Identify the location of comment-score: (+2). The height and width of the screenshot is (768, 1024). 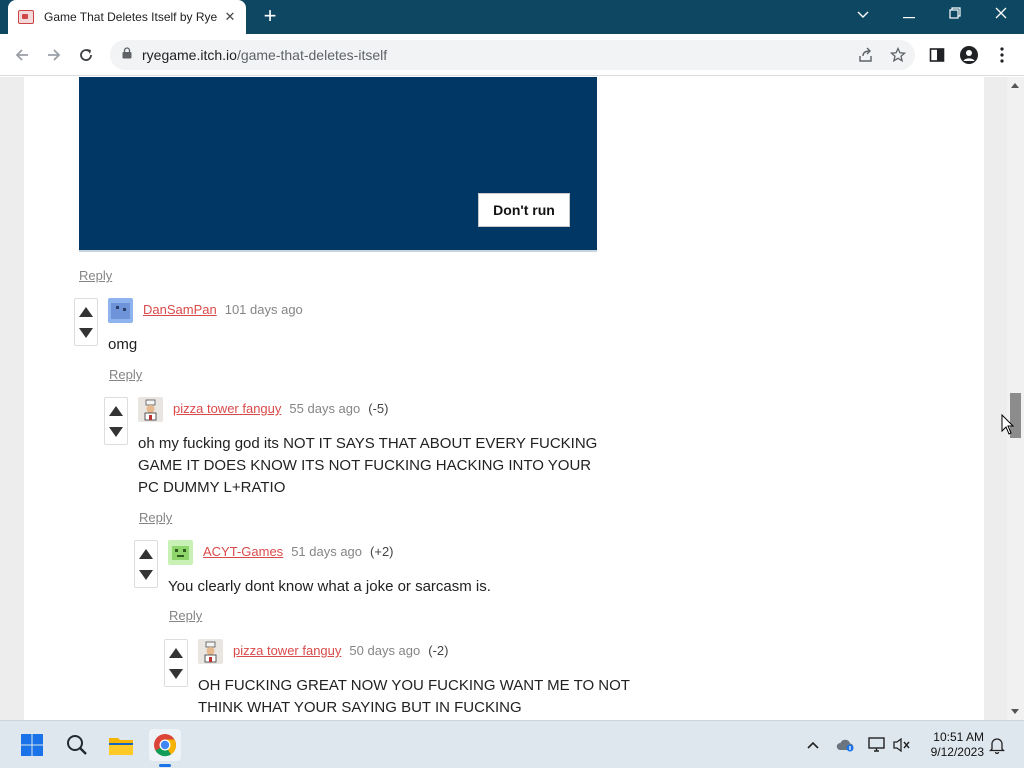
(382, 551).